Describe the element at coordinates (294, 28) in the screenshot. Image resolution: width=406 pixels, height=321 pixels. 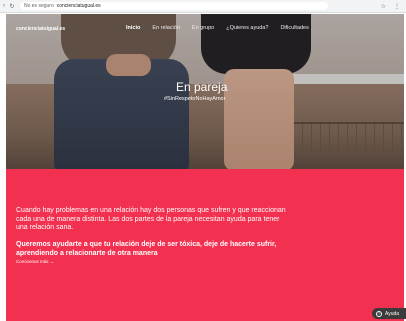
I see `nav-item-dificultades: Dificultades` at that location.